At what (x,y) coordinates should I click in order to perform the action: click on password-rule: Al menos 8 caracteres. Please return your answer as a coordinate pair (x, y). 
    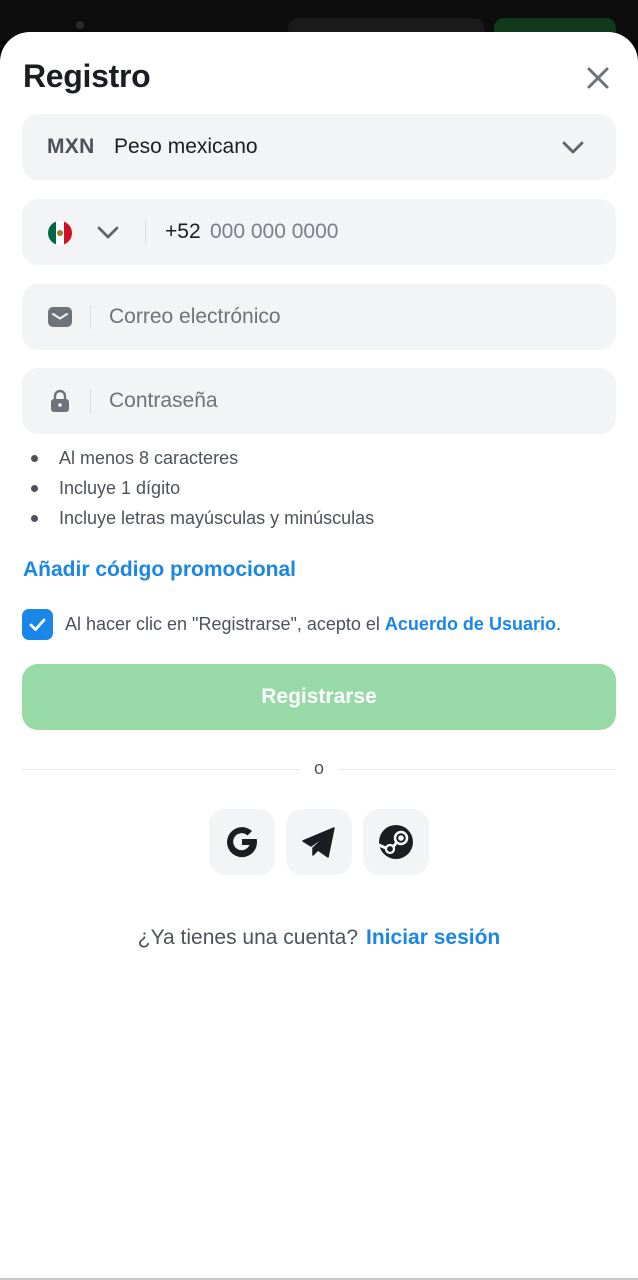
    Looking at the image, I should click on (202, 462).